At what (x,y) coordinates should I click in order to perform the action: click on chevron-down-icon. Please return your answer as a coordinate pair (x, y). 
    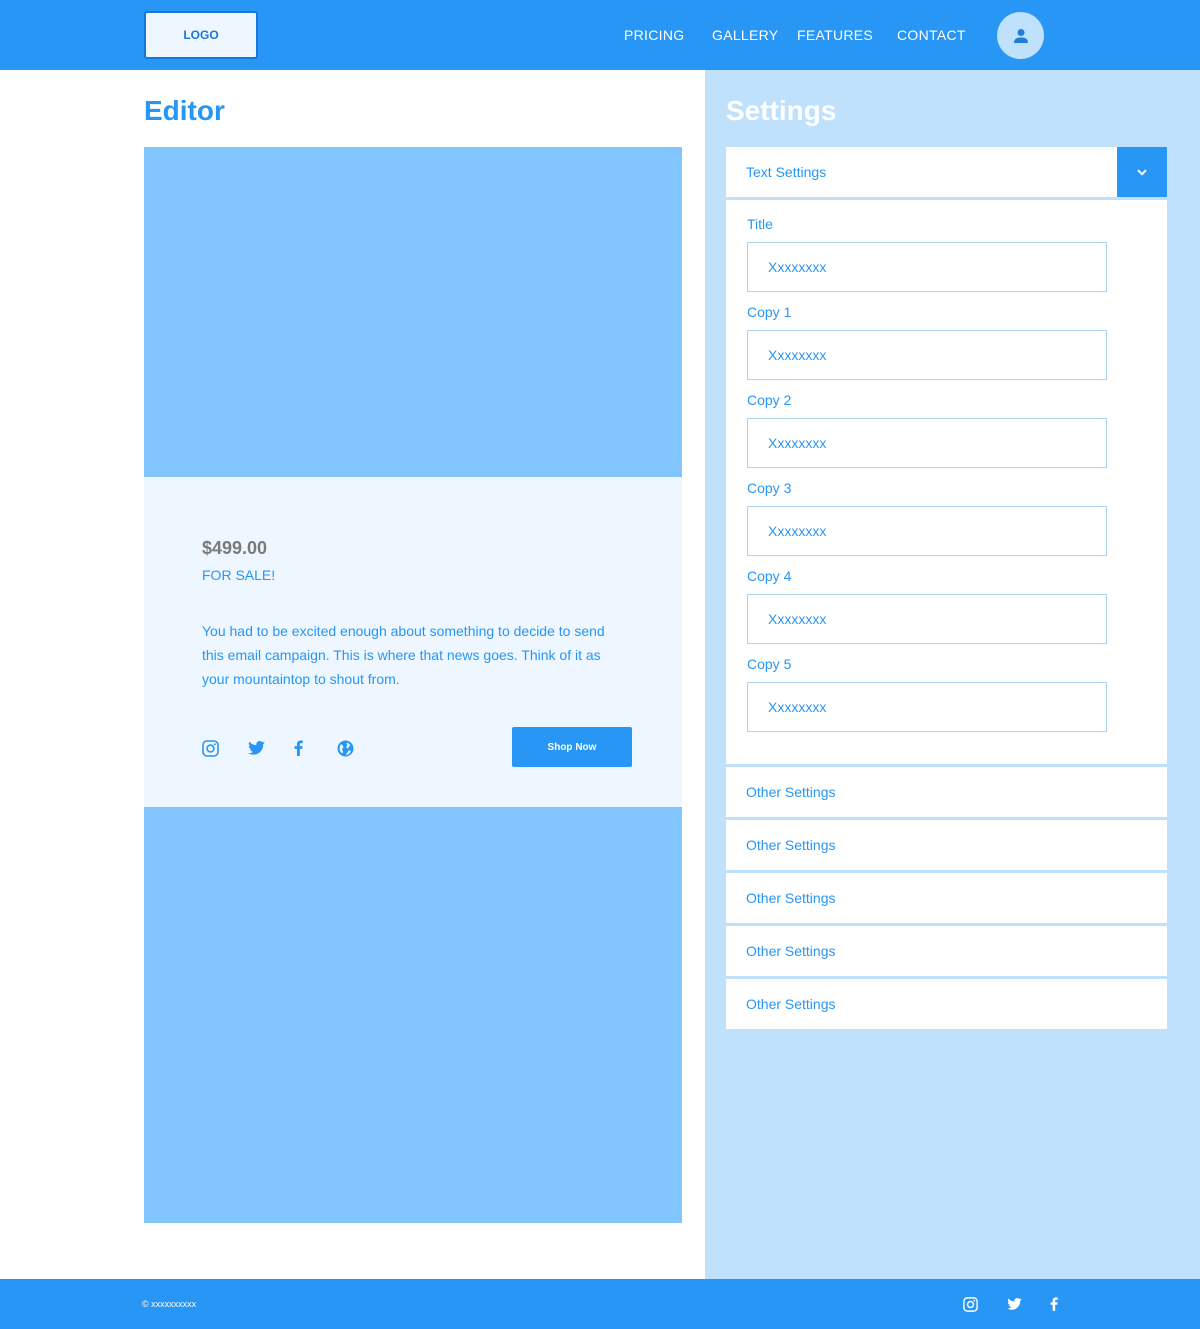
    Looking at the image, I should click on (1142, 172).